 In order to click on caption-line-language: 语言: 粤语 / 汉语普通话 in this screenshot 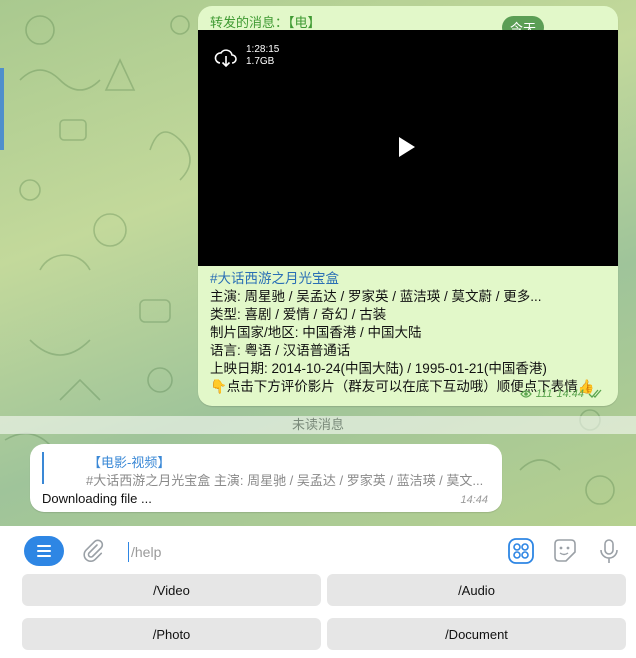, I will do `click(280, 350)`.